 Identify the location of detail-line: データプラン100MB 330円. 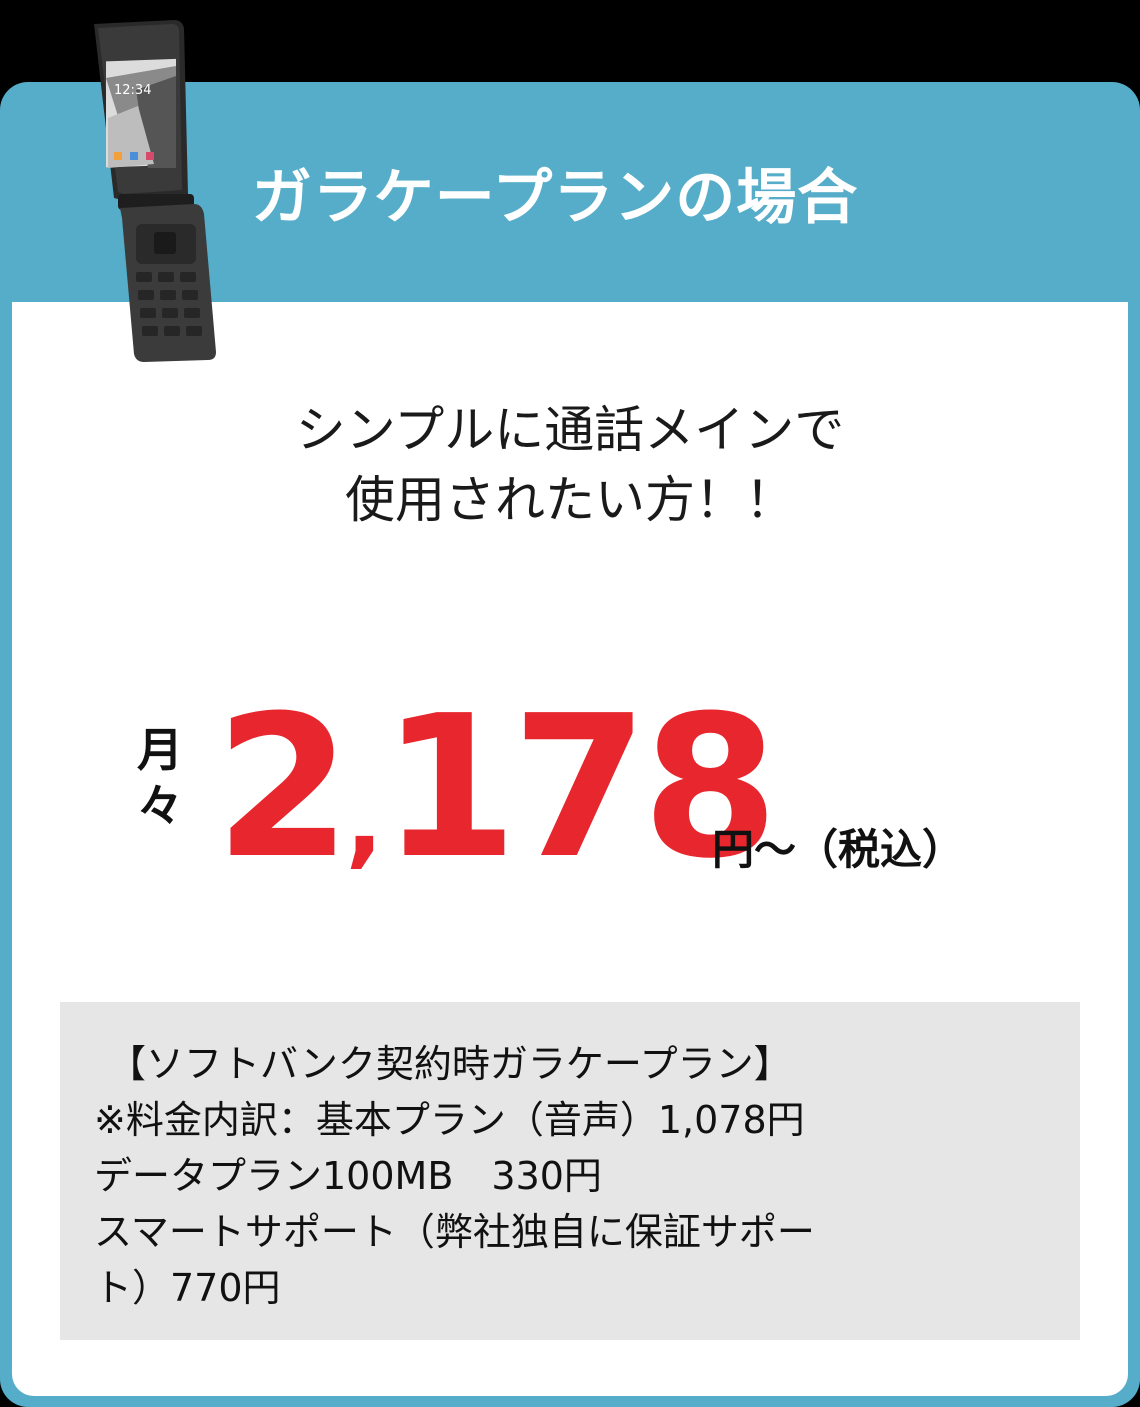
(348, 1176).